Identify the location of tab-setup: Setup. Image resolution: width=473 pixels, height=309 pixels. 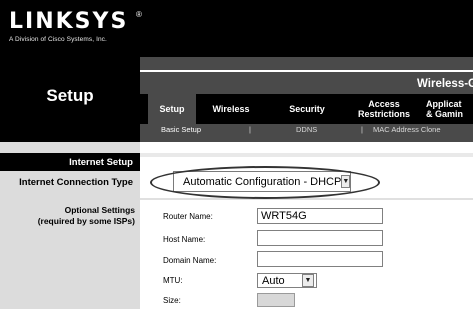
(172, 109).